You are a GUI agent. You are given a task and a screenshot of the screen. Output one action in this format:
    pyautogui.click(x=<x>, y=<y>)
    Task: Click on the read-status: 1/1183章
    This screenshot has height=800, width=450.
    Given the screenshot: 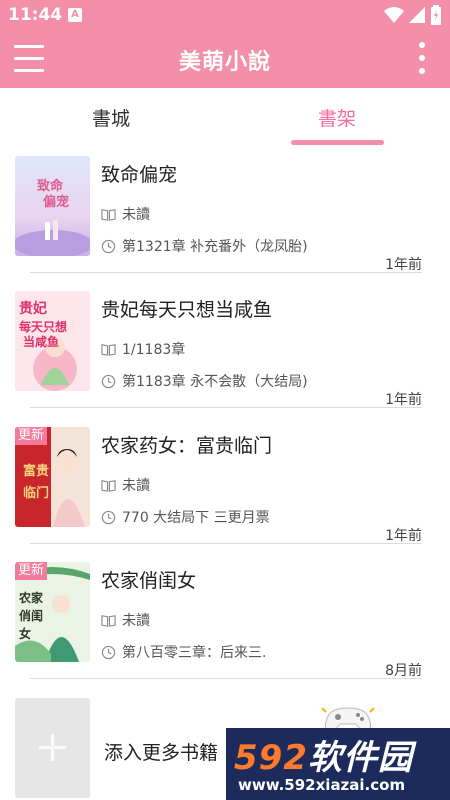 What is the action you would take?
    pyautogui.click(x=143, y=349)
    